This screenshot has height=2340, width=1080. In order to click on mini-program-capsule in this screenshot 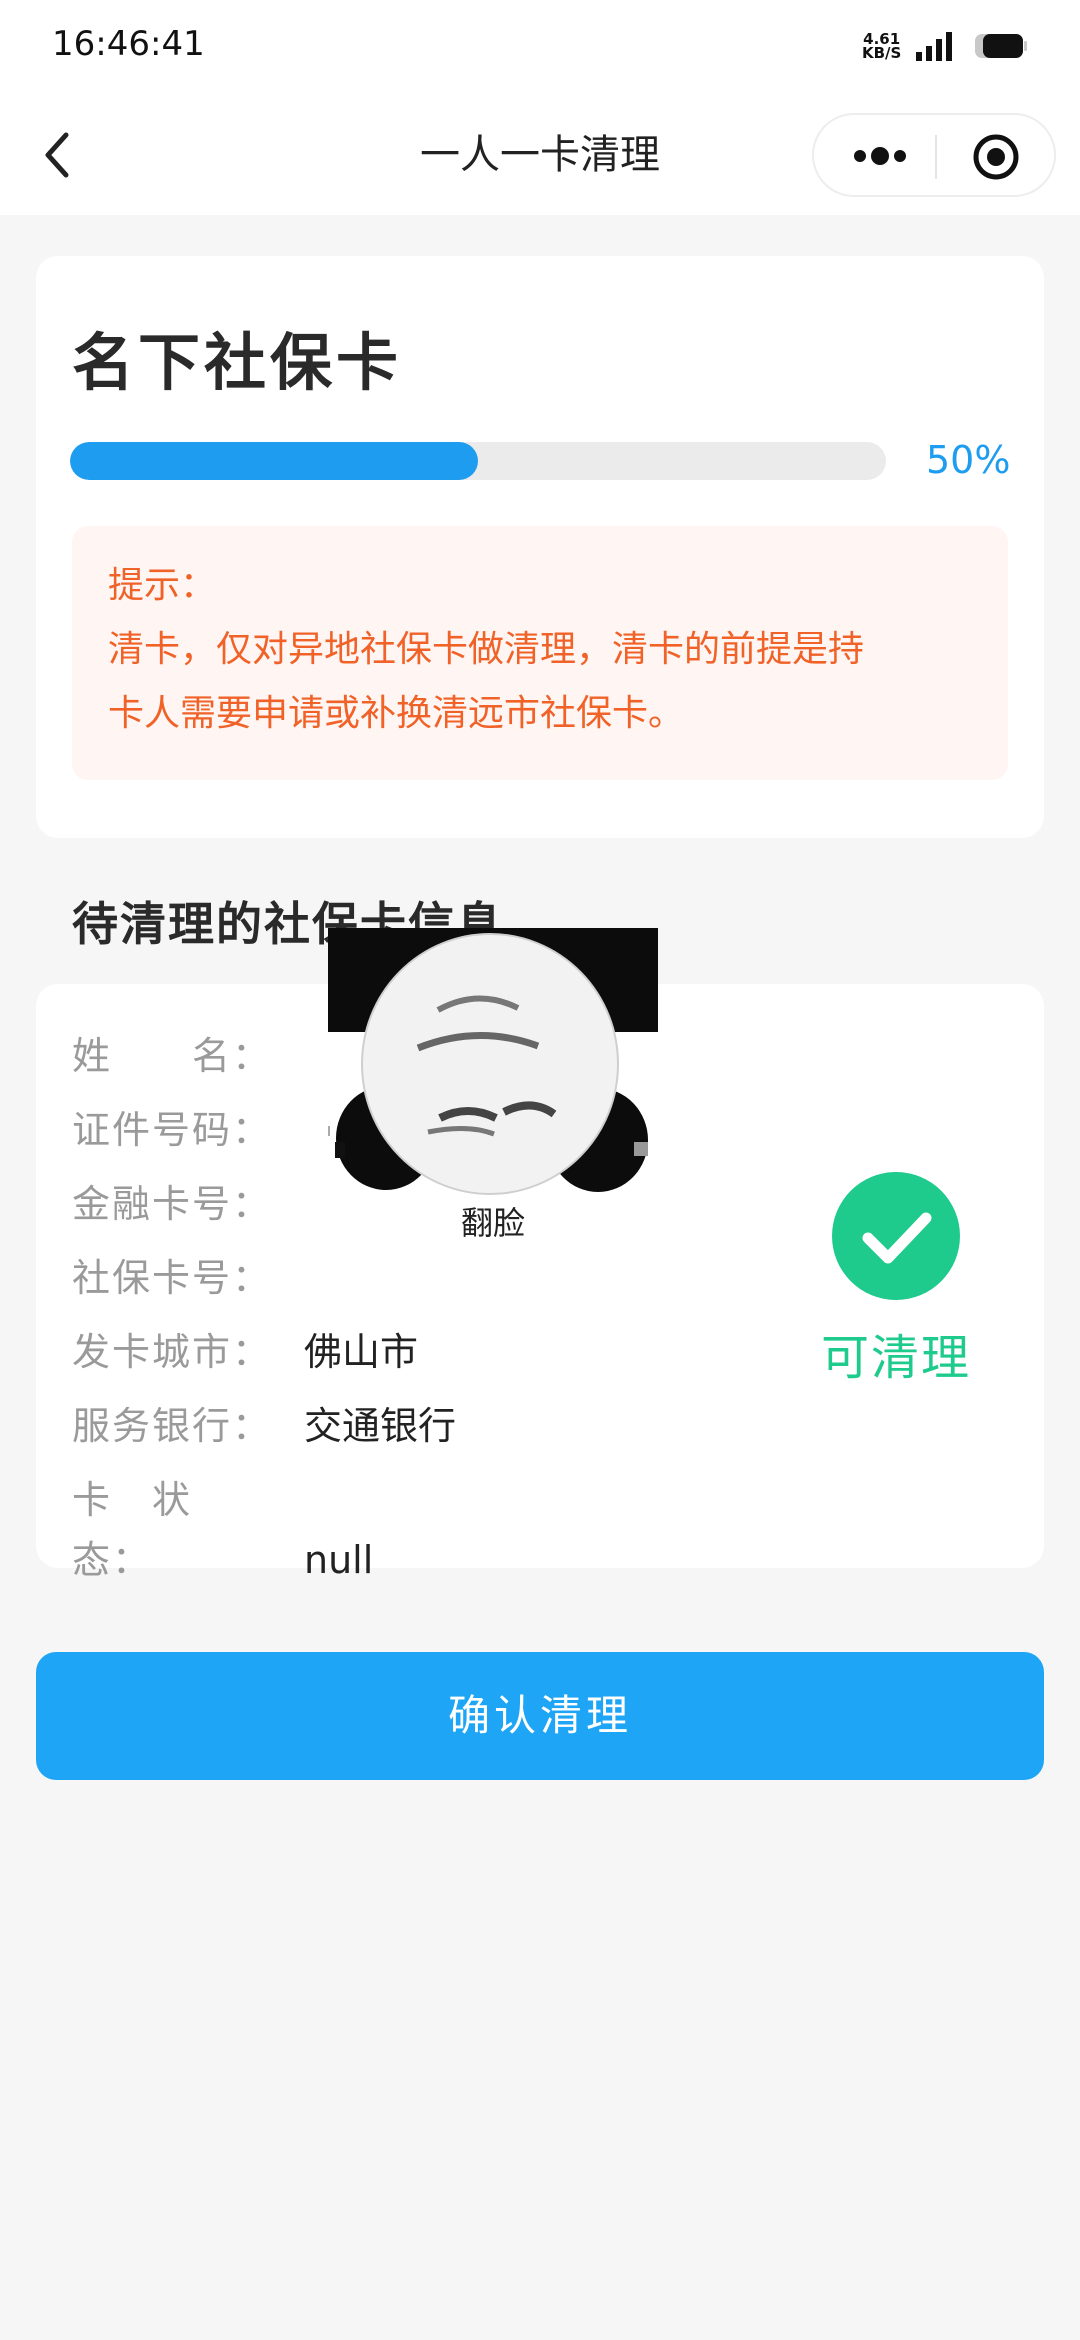, I will do `click(934, 155)`.